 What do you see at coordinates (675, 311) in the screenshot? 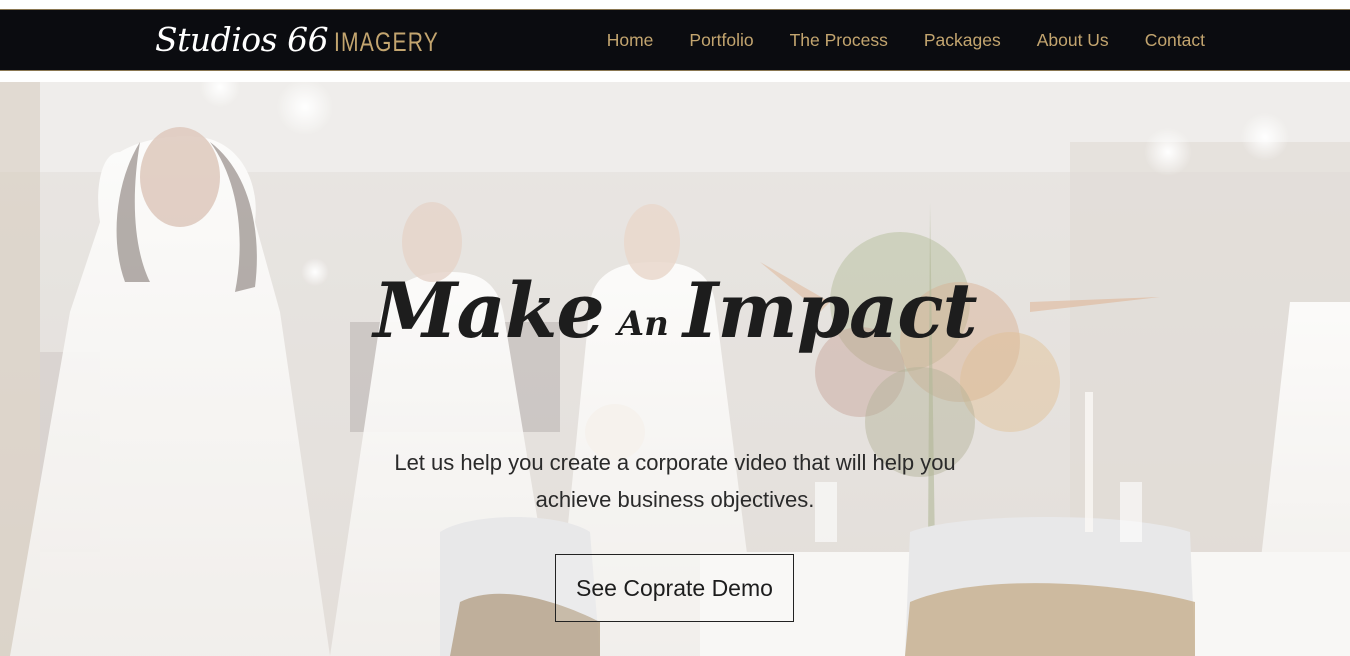
I see `hero-title: Make An Impact` at bounding box center [675, 311].